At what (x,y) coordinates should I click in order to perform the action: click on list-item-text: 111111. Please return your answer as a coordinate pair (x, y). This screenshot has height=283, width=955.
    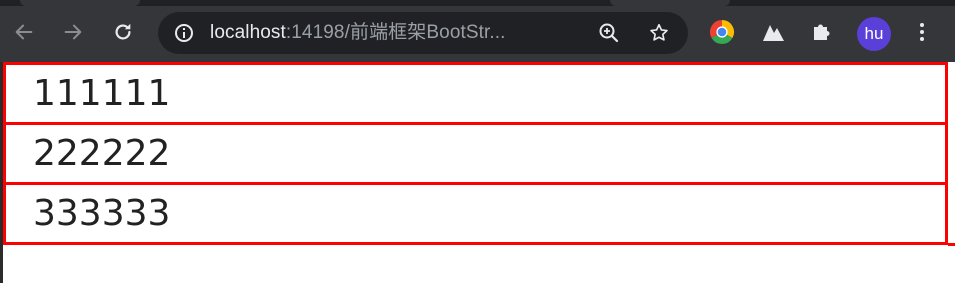
    Looking at the image, I should click on (102, 93).